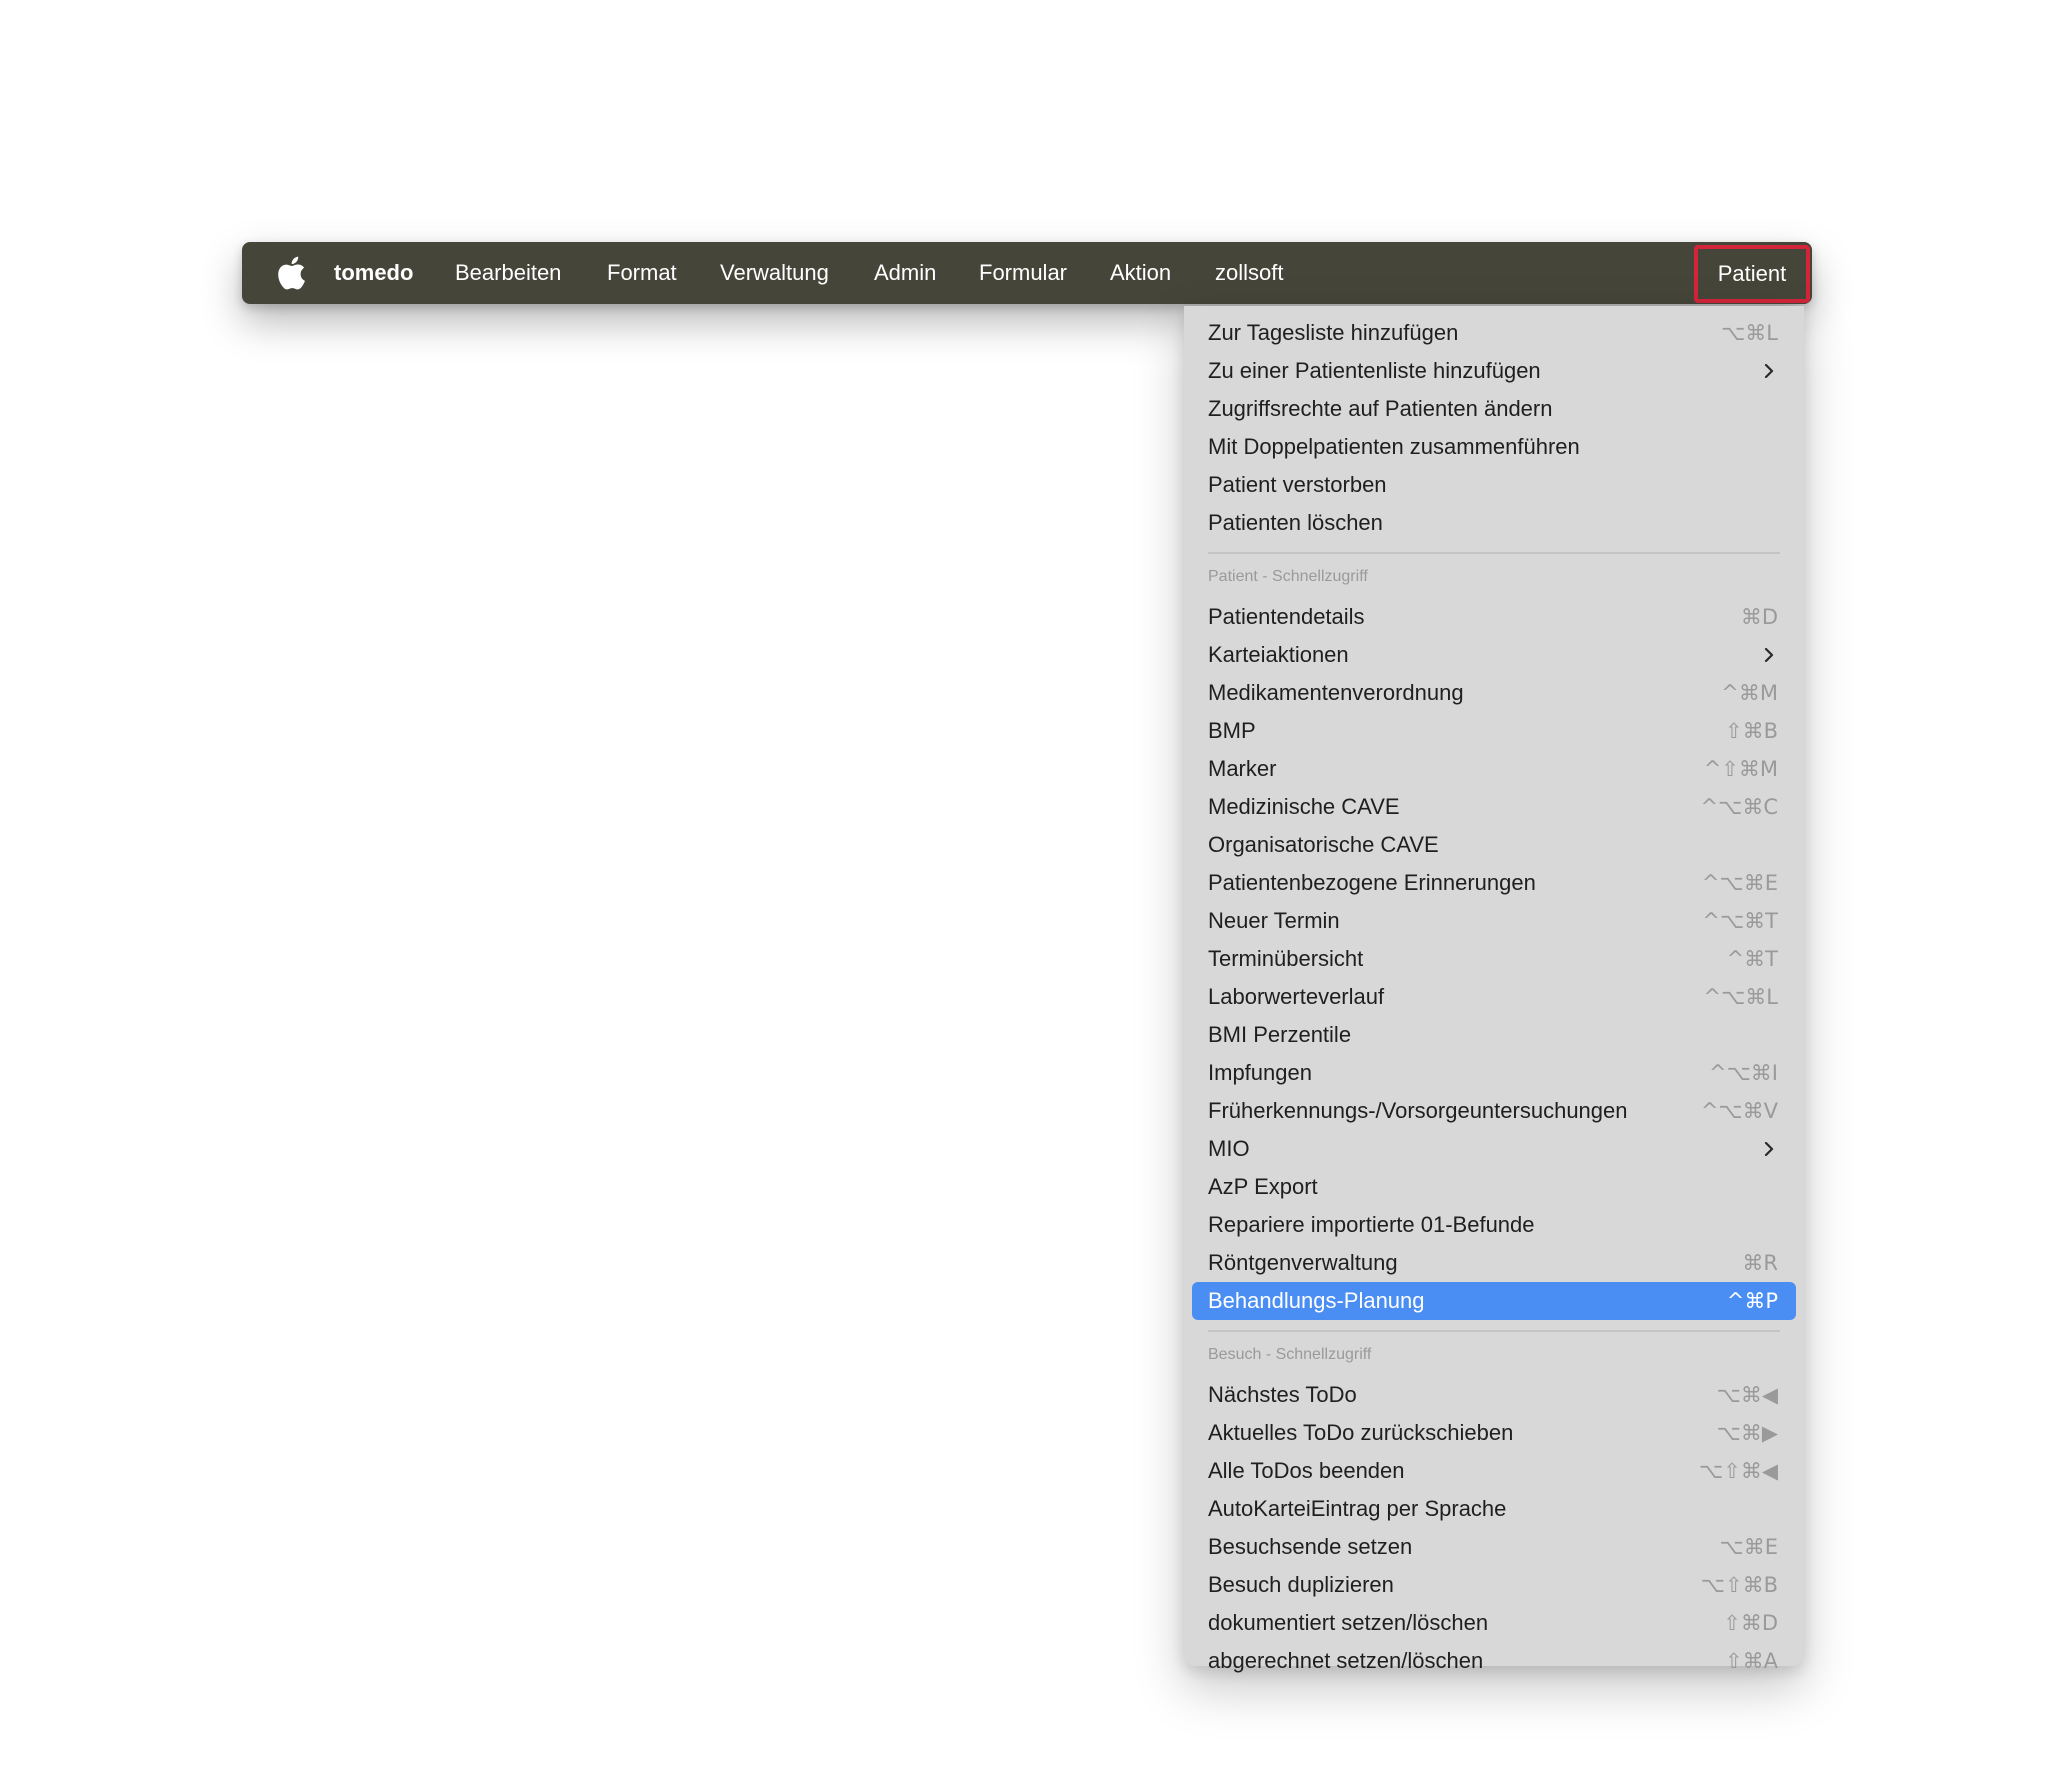 Image resolution: width=2048 pixels, height=1789 pixels. Describe the element at coordinates (642, 273) in the screenshot. I see `menu-format: Format` at that location.